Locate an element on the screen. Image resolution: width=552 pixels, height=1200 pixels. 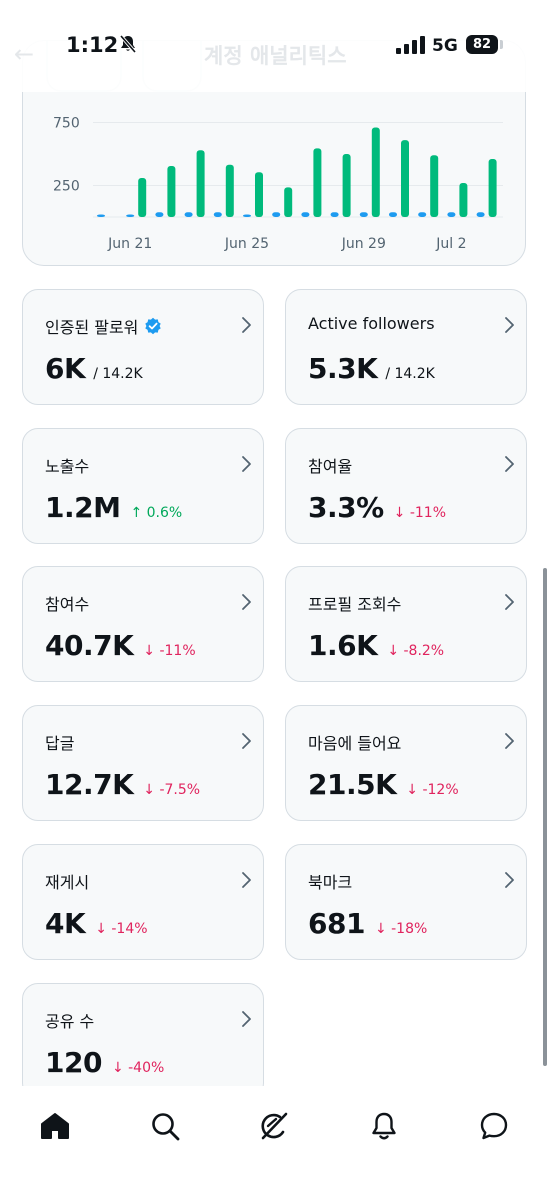
card-reposts: 재게시 4K ↓ -14% is located at coordinates (143, 902).